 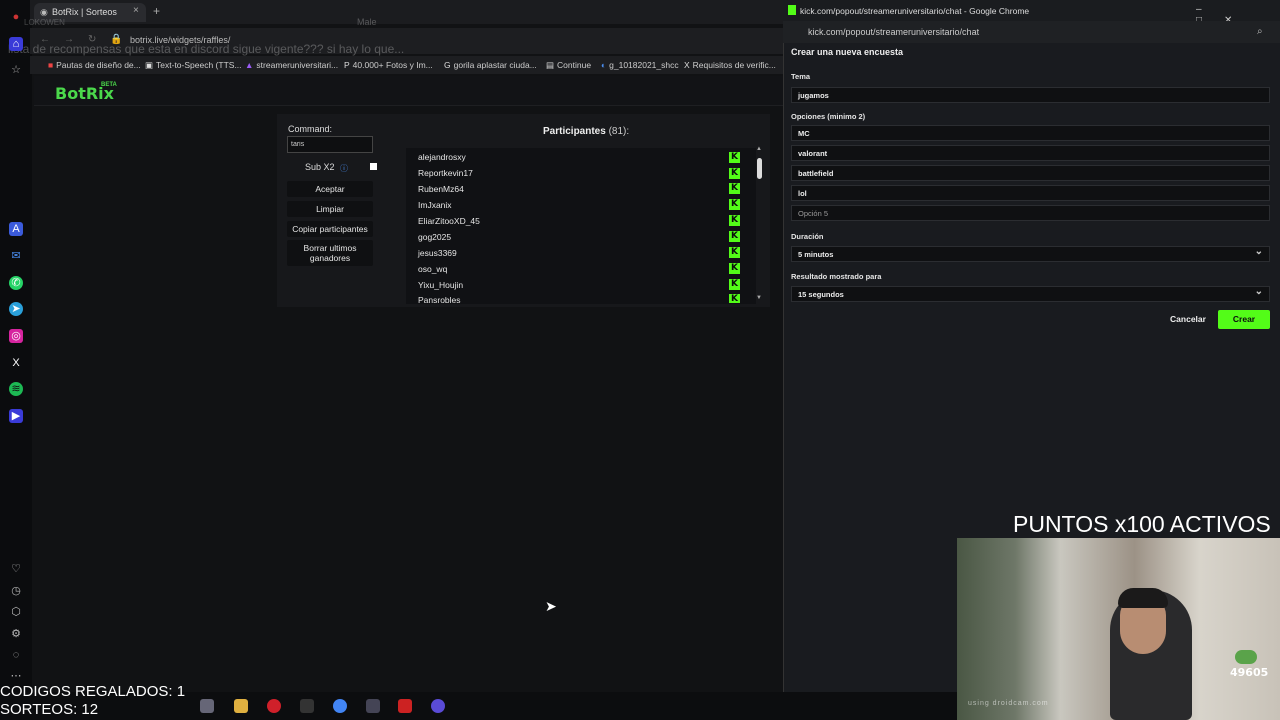 What do you see at coordinates (449, 221) in the screenshot?
I see `list-item: EliarZitooXD_45` at bounding box center [449, 221].